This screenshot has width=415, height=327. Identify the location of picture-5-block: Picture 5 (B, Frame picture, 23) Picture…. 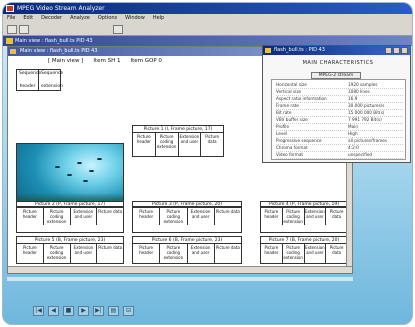
(70, 250).